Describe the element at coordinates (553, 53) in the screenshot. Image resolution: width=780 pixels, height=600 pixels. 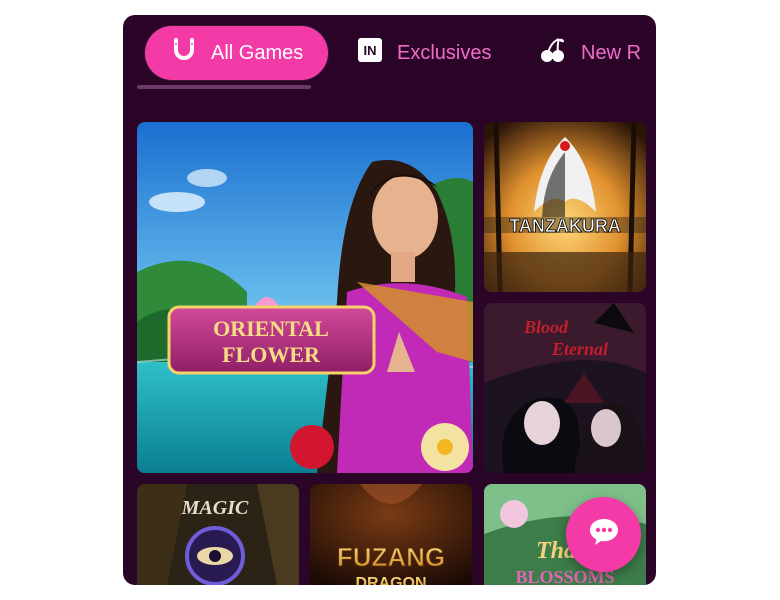
I see `cherries-icon` at that location.